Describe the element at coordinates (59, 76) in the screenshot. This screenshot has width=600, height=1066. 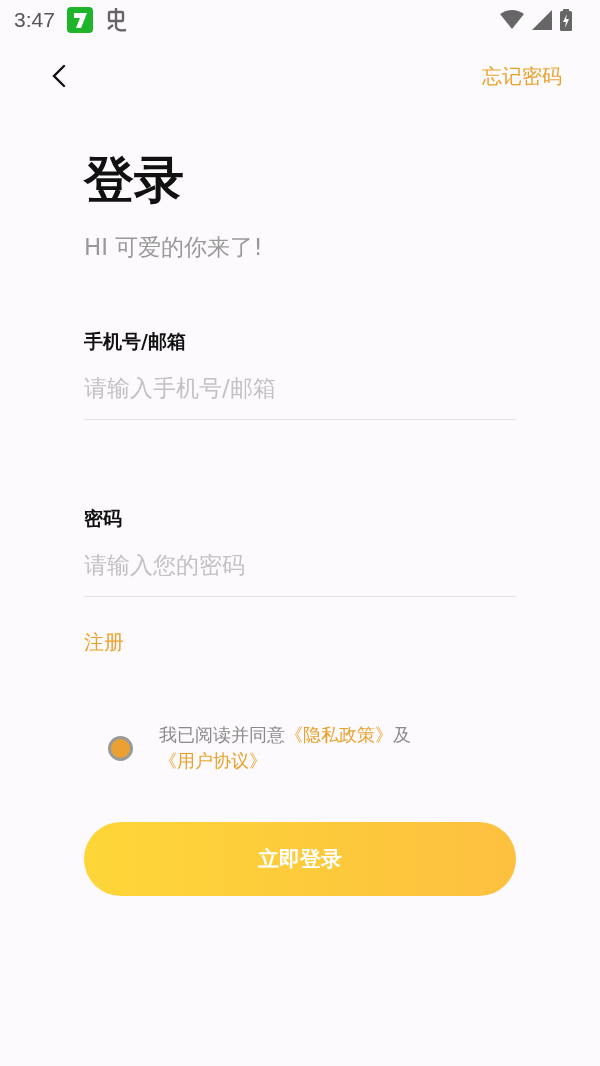
I see `back-icon` at that location.